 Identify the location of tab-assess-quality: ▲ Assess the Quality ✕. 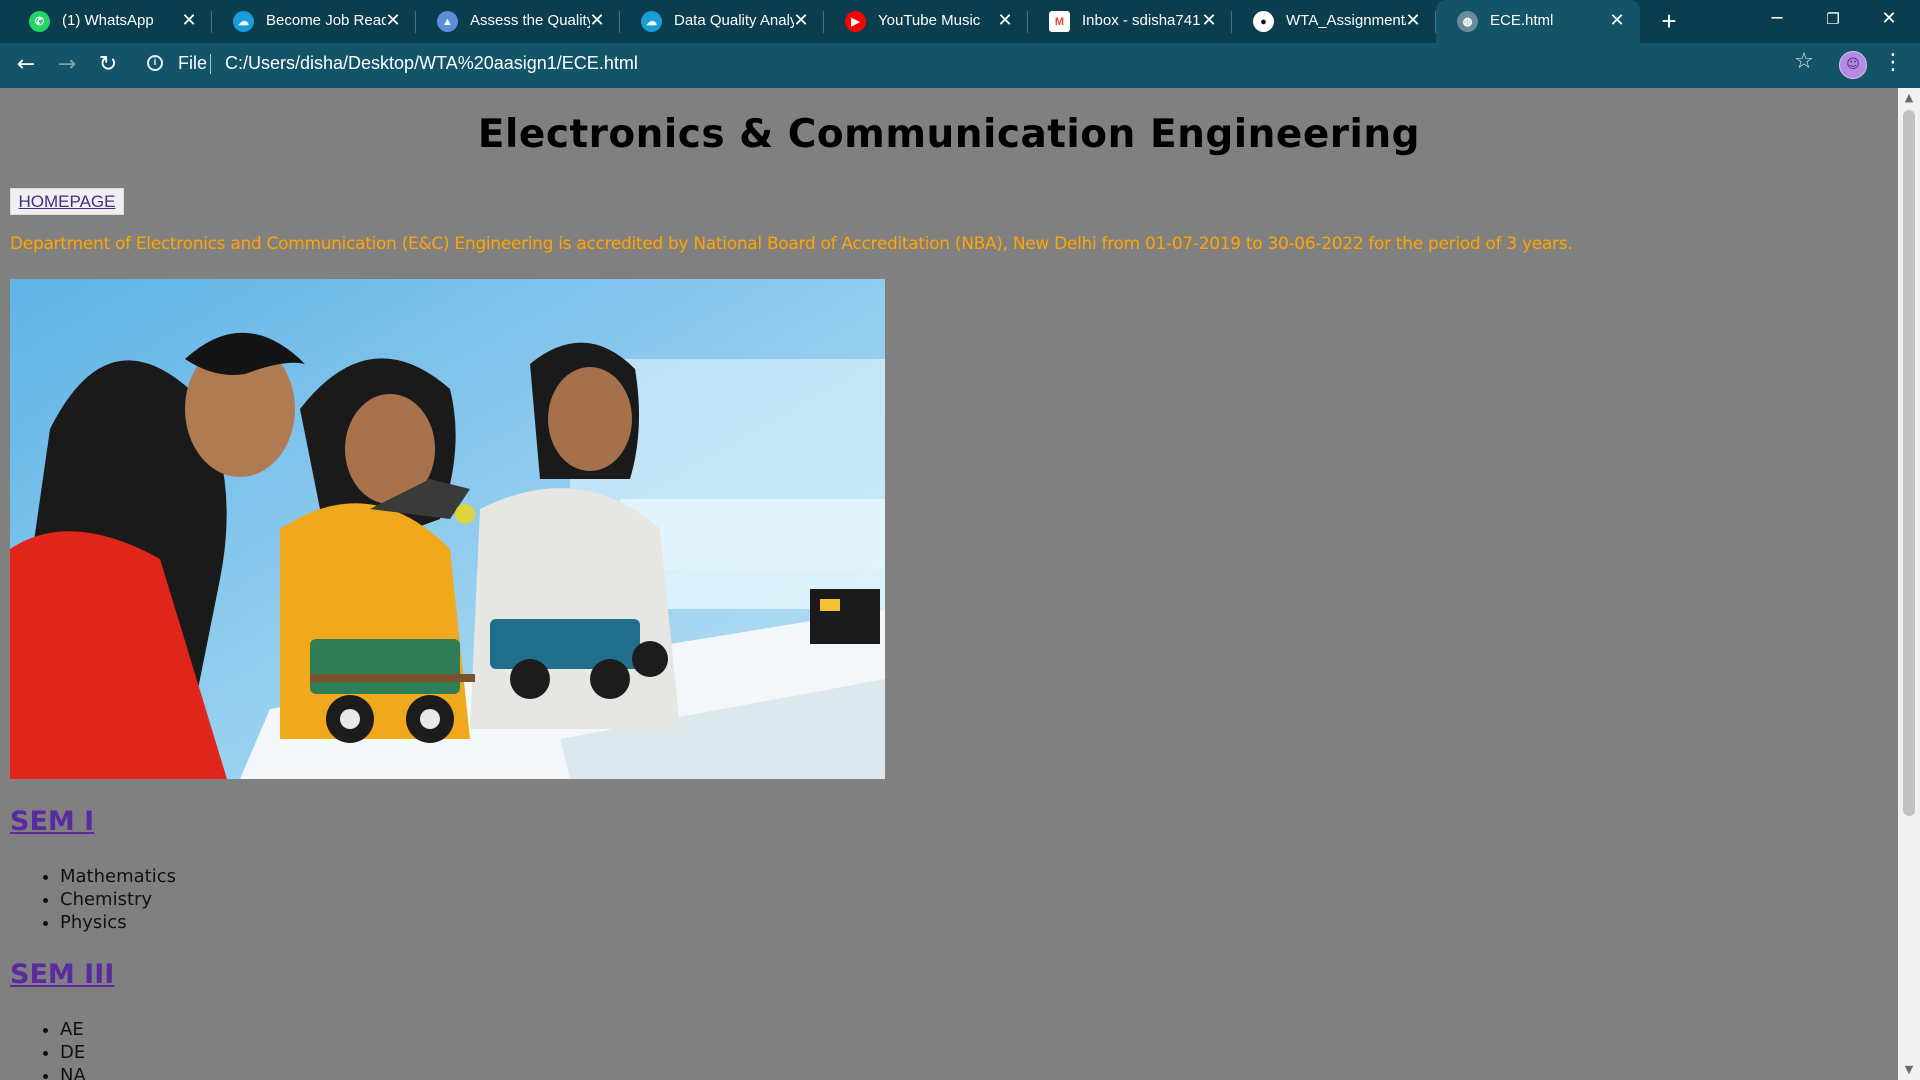
(518, 21).